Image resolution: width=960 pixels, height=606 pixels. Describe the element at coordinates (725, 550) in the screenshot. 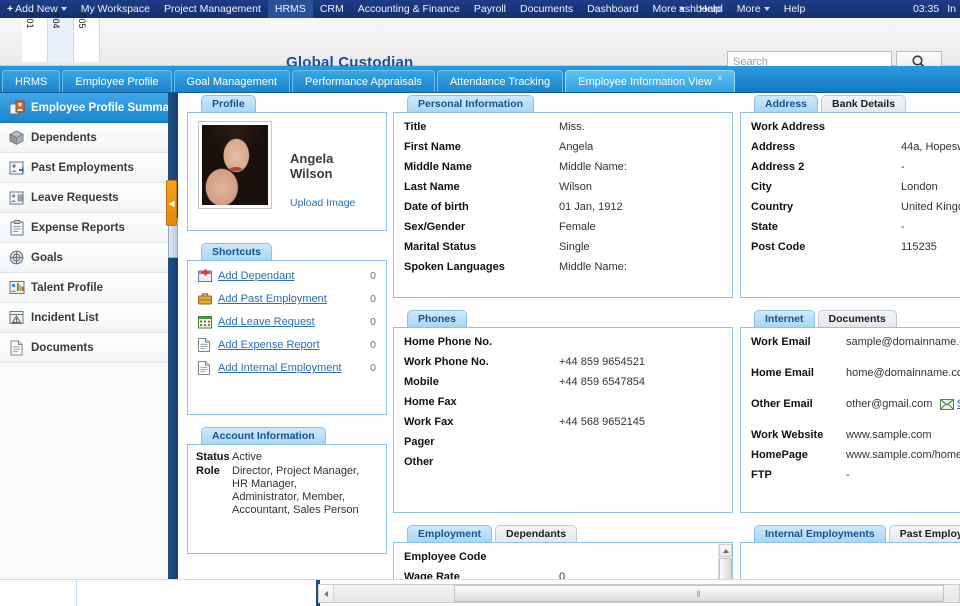

I see `scroll-up-button` at that location.